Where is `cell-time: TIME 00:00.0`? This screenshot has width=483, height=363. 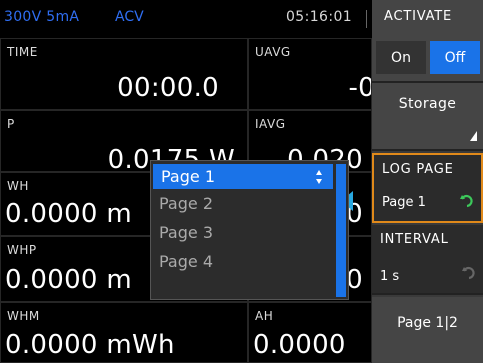
cell-time: TIME 00:00.0 is located at coordinates (124, 74).